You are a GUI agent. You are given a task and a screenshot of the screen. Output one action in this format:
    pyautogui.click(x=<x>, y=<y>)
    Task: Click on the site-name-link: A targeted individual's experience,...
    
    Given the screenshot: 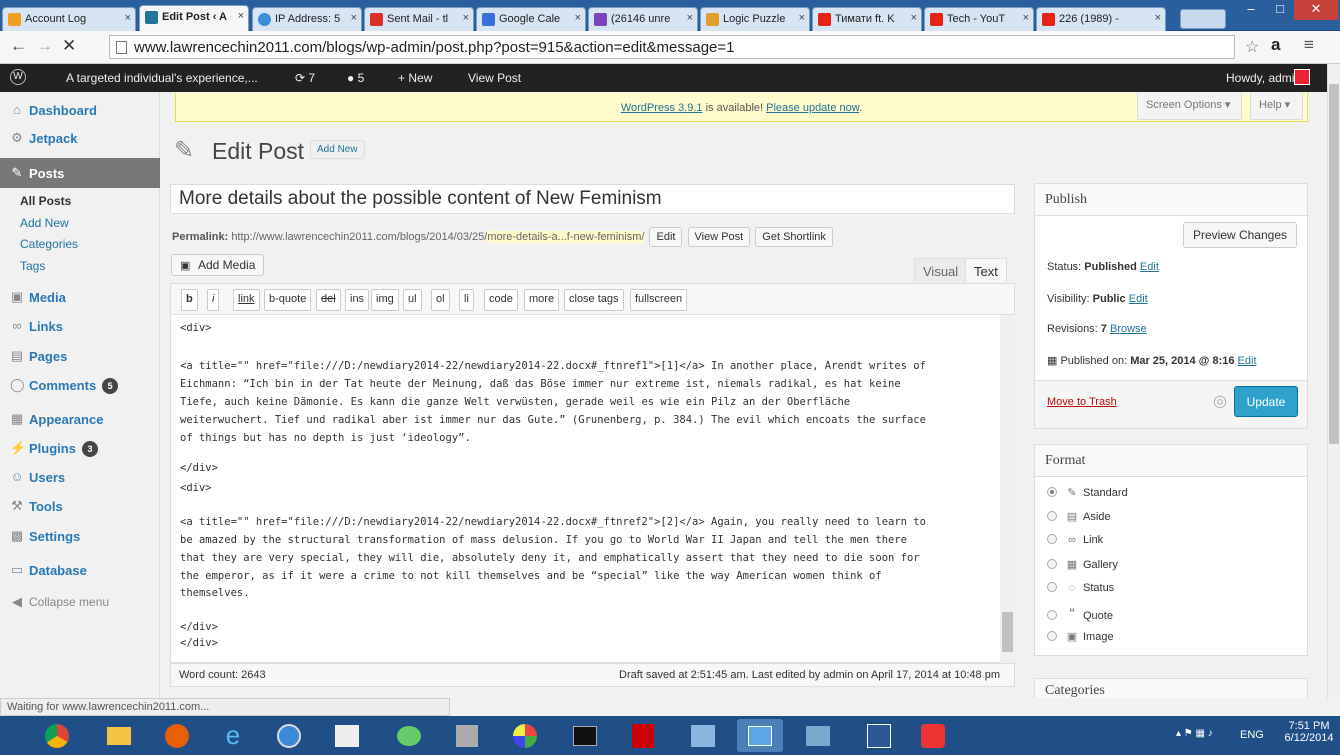 What is the action you would take?
    pyautogui.click(x=162, y=78)
    